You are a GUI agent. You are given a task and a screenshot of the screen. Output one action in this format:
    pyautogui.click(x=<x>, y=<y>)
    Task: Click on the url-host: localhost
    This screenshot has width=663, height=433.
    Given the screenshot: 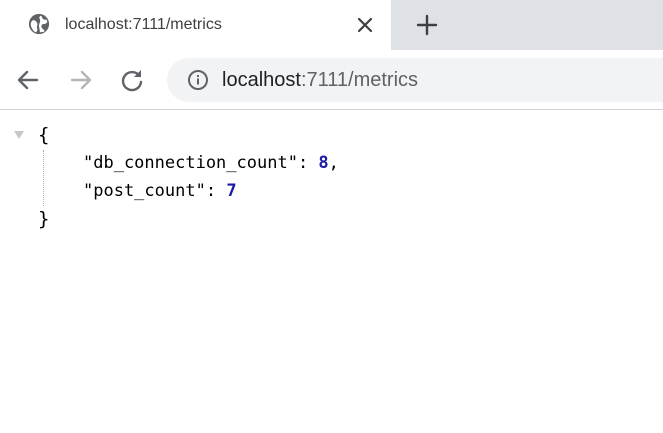 What is the action you would take?
    pyautogui.click(x=261, y=80)
    